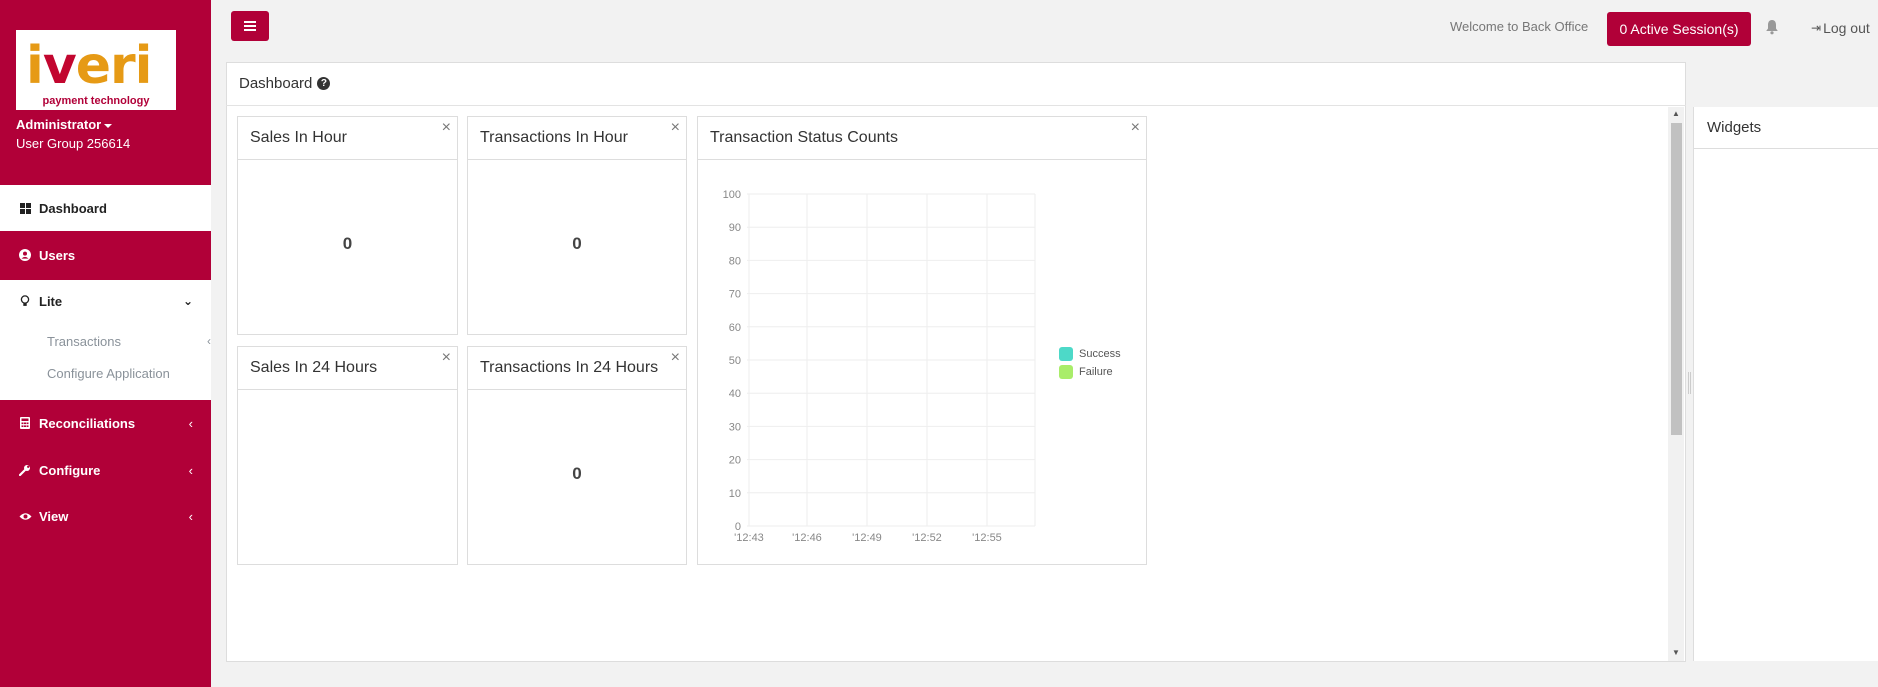 The height and width of the screenshot is (687, 1878). Describe the element at coordinates (347, 455) in the screenshot. I see `widget-sales-in-24-hours: Sales In 24 Hours ×` at that location.